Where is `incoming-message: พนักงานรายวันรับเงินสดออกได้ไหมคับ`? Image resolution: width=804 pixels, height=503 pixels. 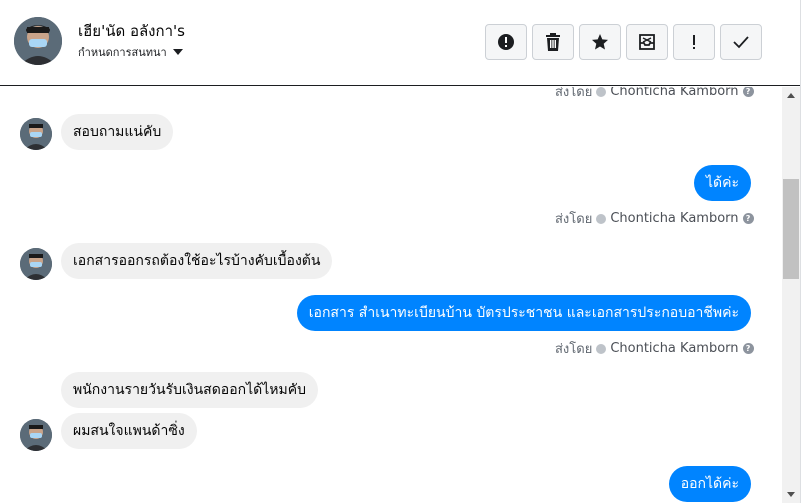 incoming-message: พนักงานรายวันรับเงินสดออกได้ไหมคับ is located at coordinates (189, 390).